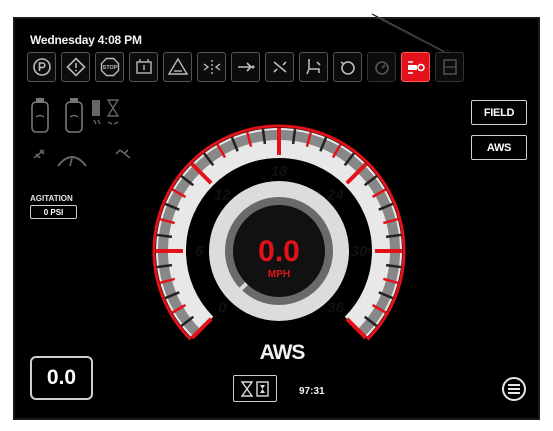 The height and width of the screenshot is (431, 553). What do you see at coordinates (40, 115) in the screenshot?
I see `tank-left-icon` at bounding box center [40, 115].